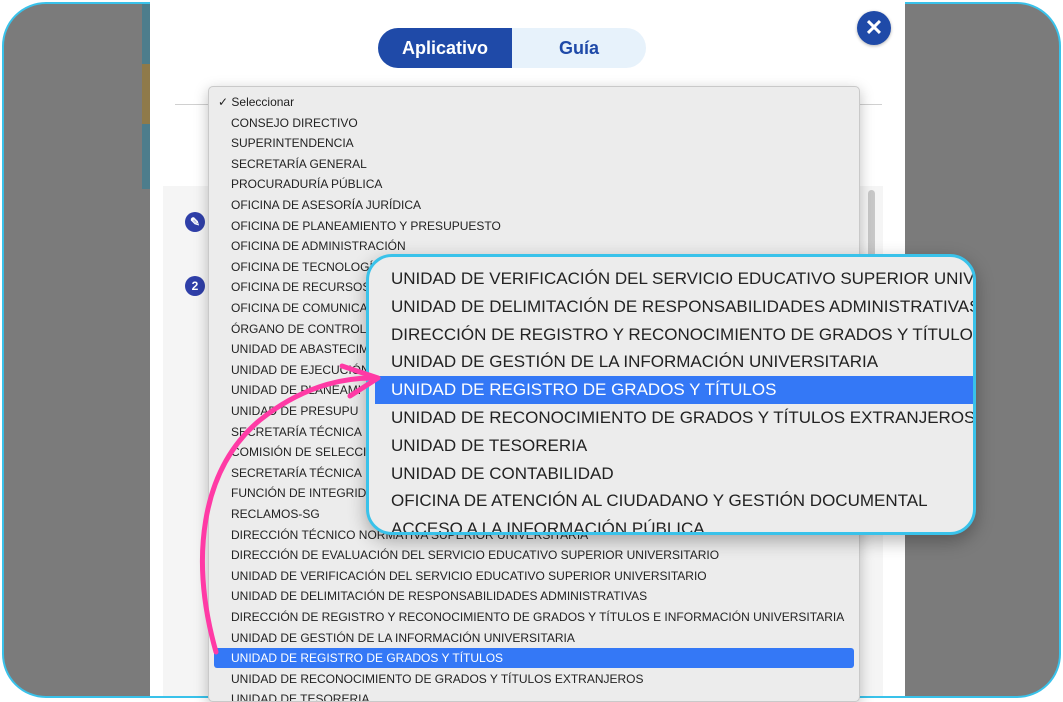  I want to click on close-button: ✕, so click(874, 28).